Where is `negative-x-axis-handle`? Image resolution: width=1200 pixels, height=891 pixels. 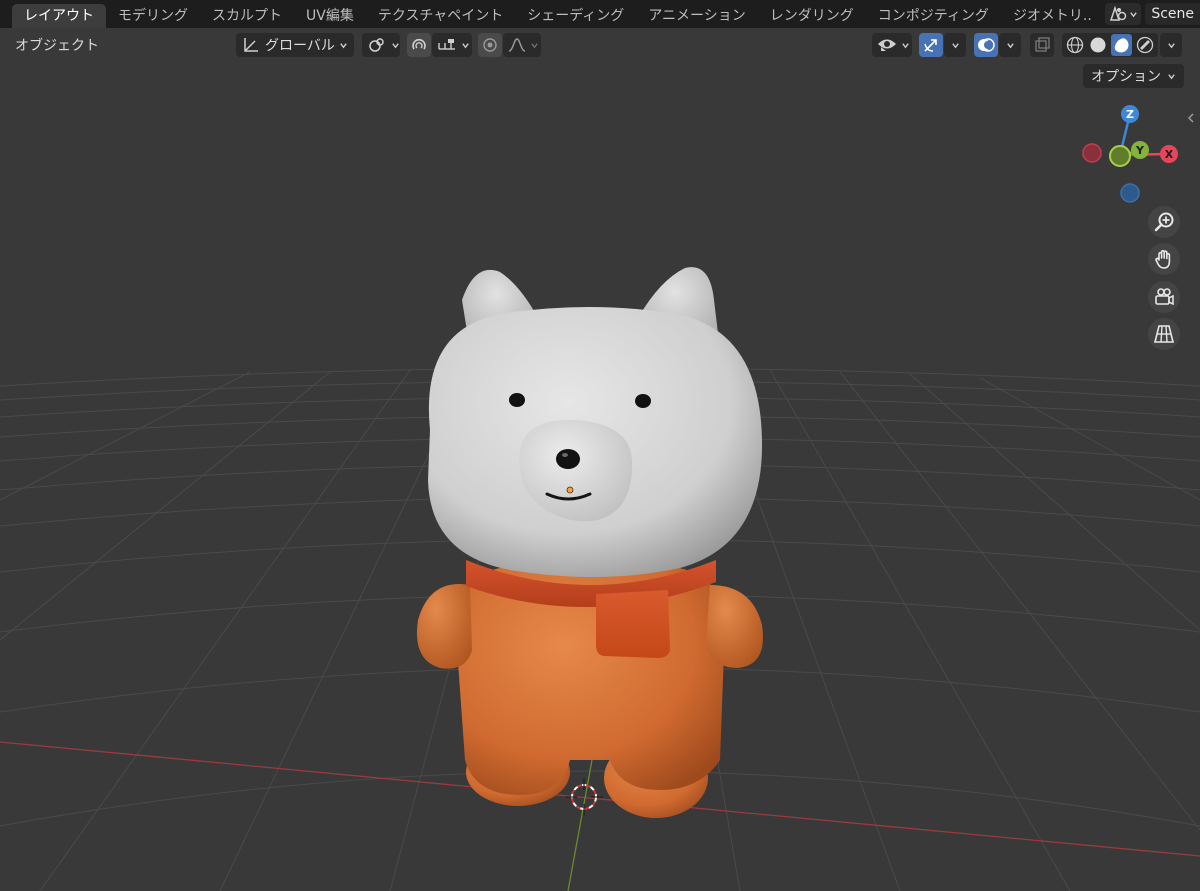
negative-x-axis-handle is located at coordinates (1092, 153).